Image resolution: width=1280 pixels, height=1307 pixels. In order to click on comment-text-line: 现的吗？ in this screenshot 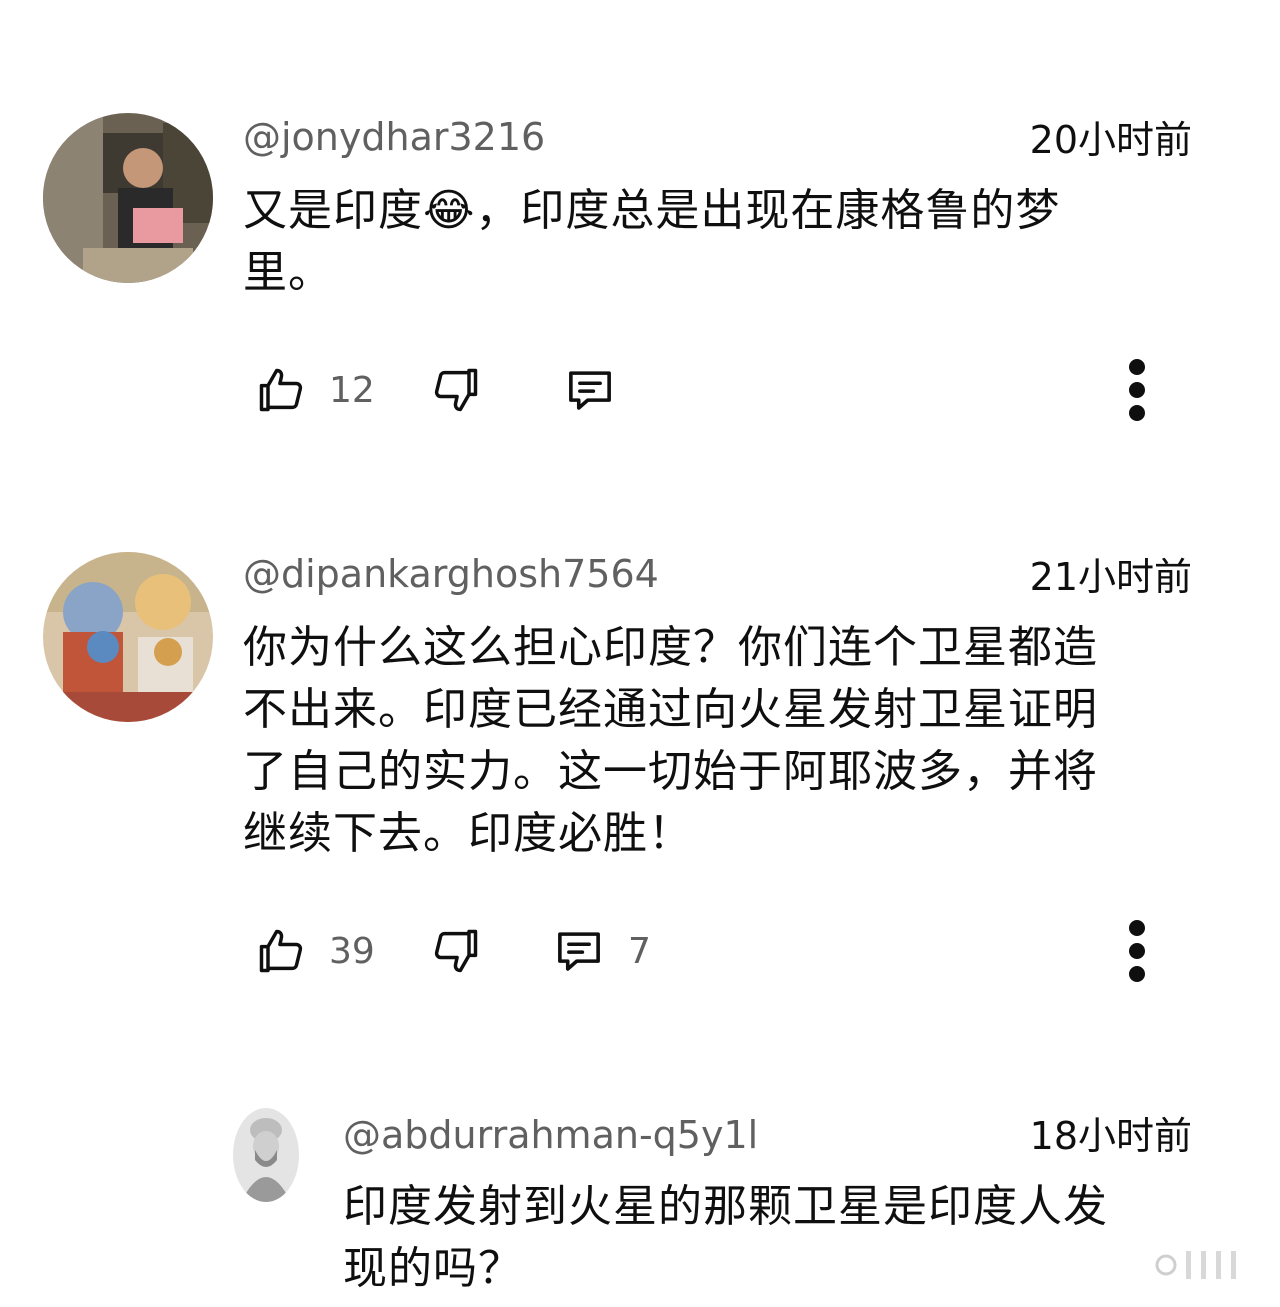, I will do `click(433, 1268)`.